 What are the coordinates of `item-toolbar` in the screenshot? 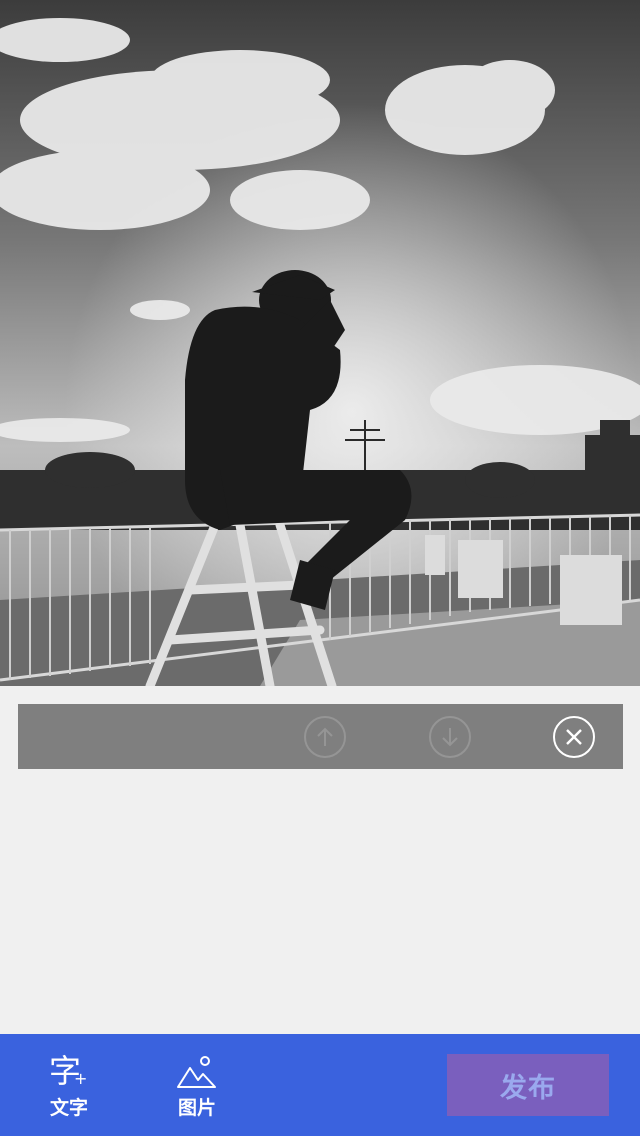 It's located at (320, 736).